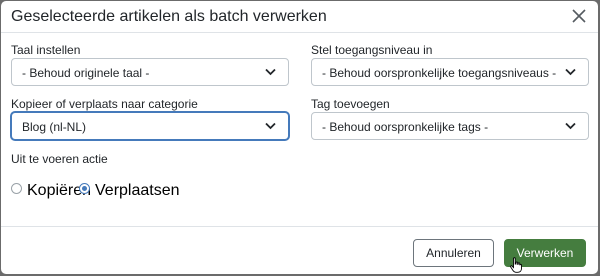 This screenshot has height=276, width=600. I want to click on radio-copy-indicator, so click(16, 188).